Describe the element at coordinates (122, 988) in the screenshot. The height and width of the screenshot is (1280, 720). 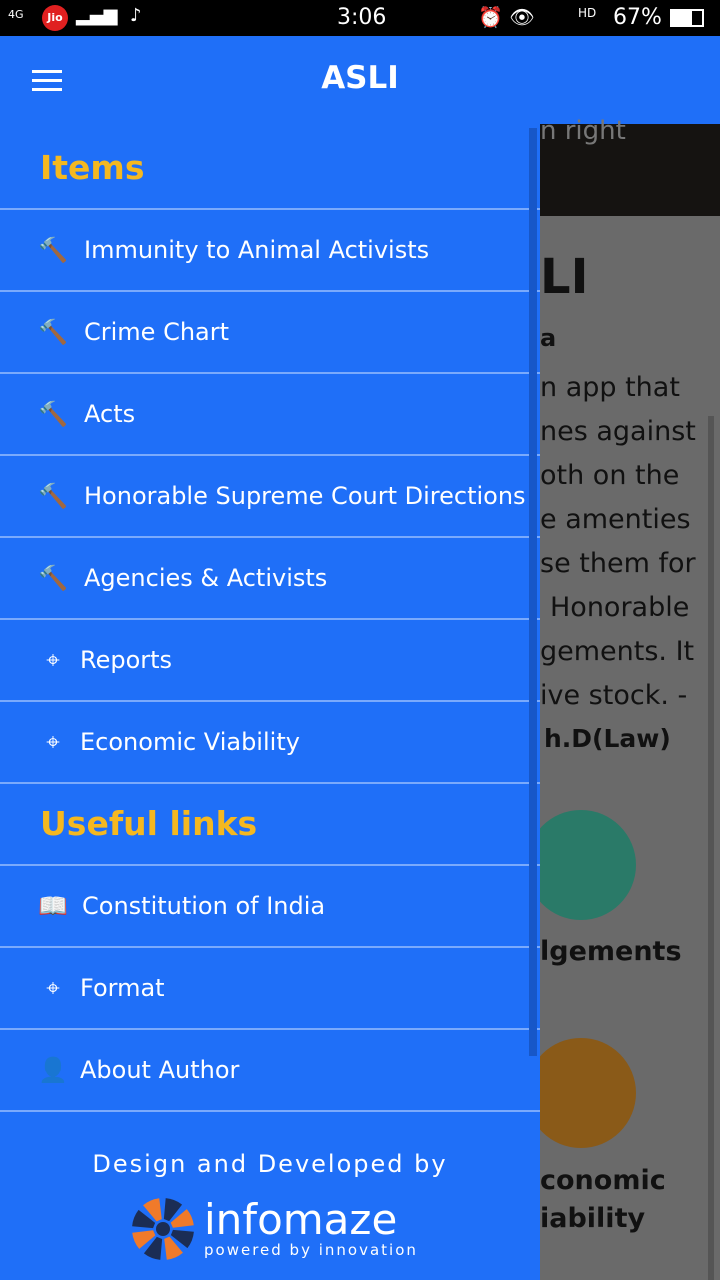
I see `item-label: Format` at that location.